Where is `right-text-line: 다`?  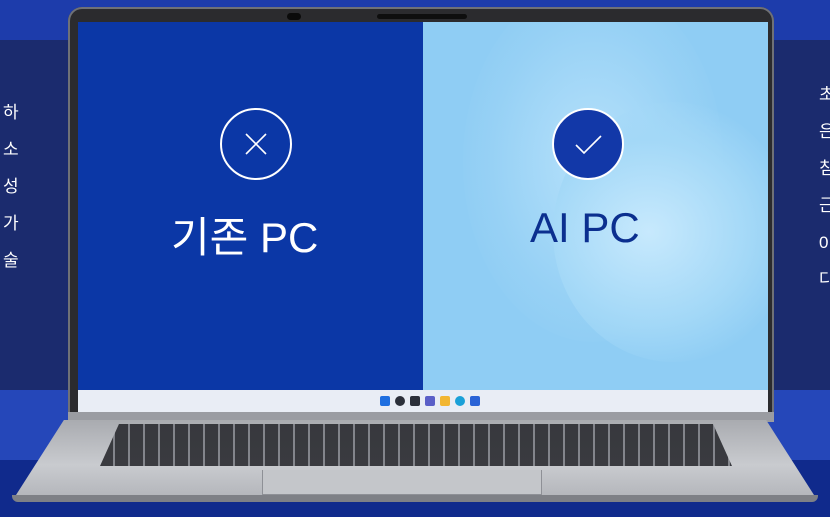 right-text-line: 다 is located at coordinates (824, 279).